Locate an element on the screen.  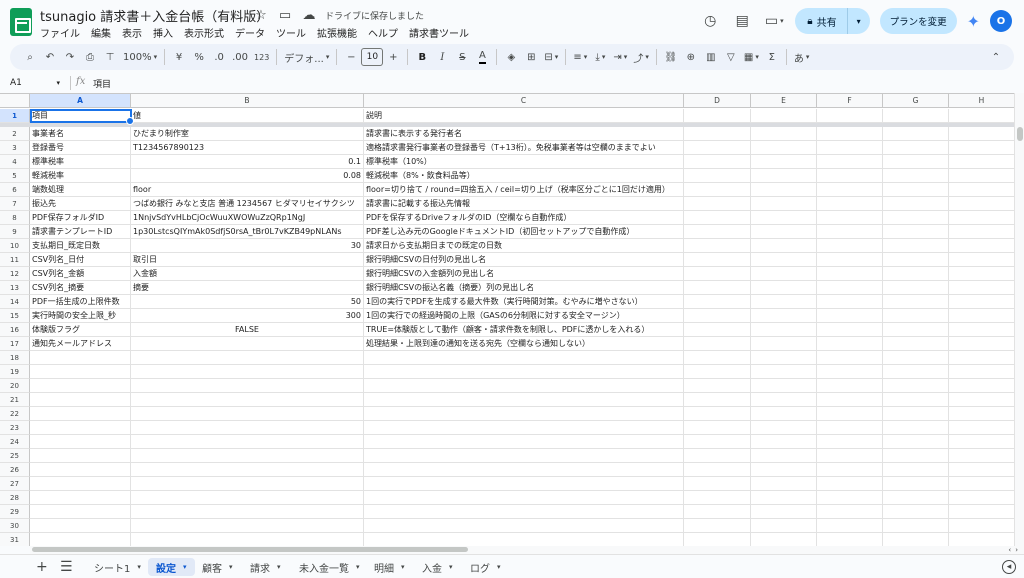
cell-c: 1回の実行でPDFを生成する最大件数（実行時間対策。むやみに増やさない） is located at coordinates (524, 302).